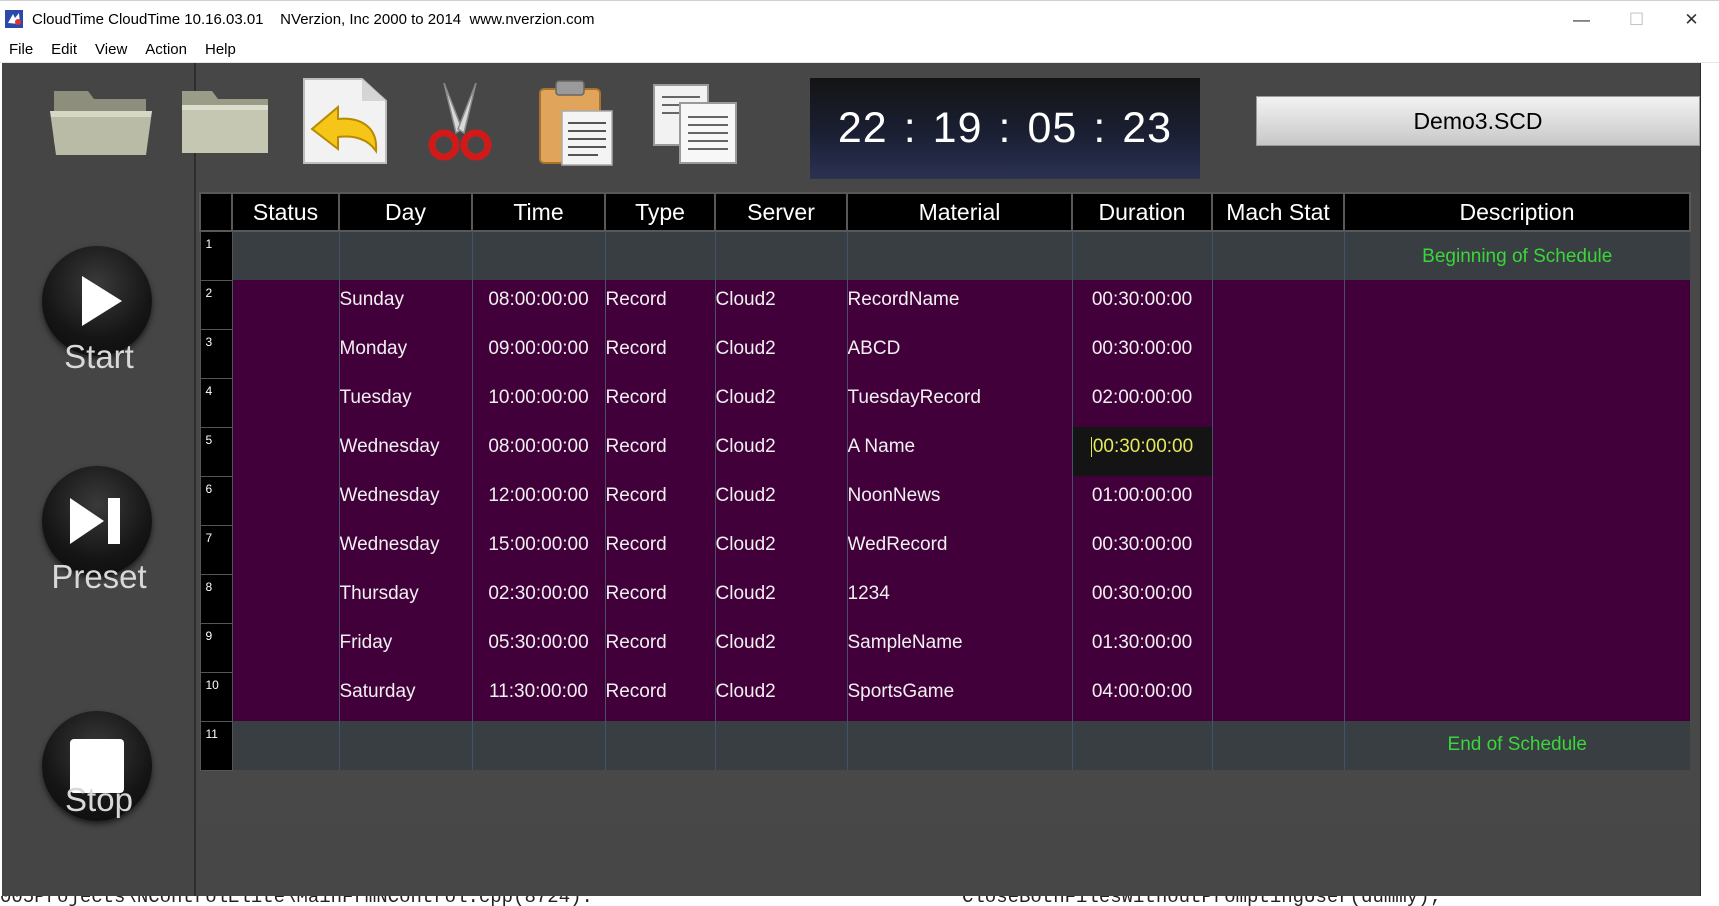  What do you see at coordinates (1278, 212) in the screenshot?
I see `col-header-mach-stat: Mach Stat` at bounding box center [1278, 212].